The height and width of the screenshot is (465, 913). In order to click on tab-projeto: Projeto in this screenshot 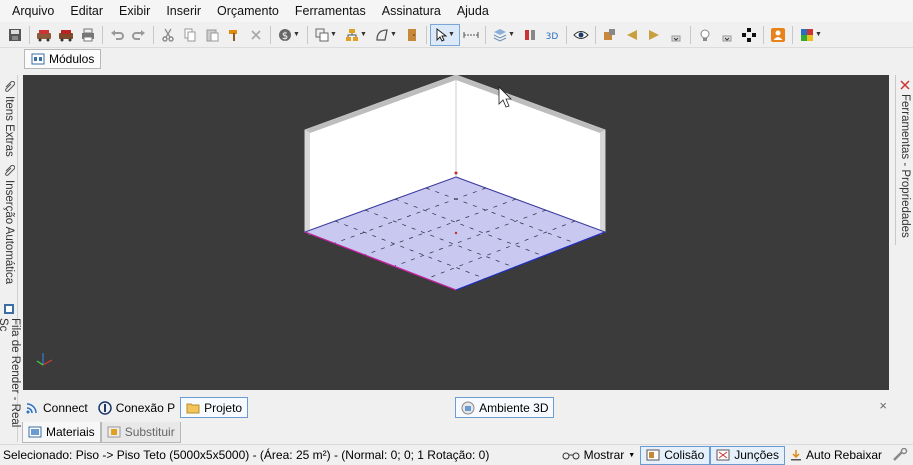, I will do `click(214, 407)`.